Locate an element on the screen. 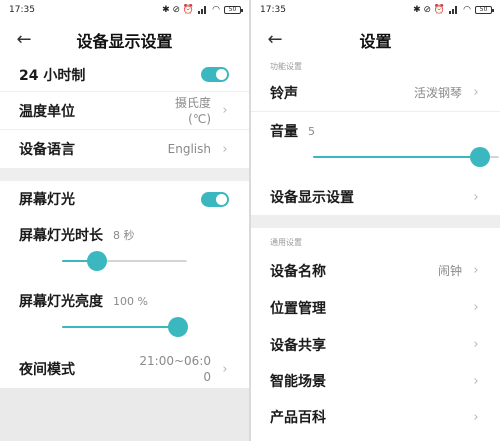 The width and height of the screenshot is (500, 441). backlight-duration-label: 屏幕灯光时长 is located at coordinates (61, 236).